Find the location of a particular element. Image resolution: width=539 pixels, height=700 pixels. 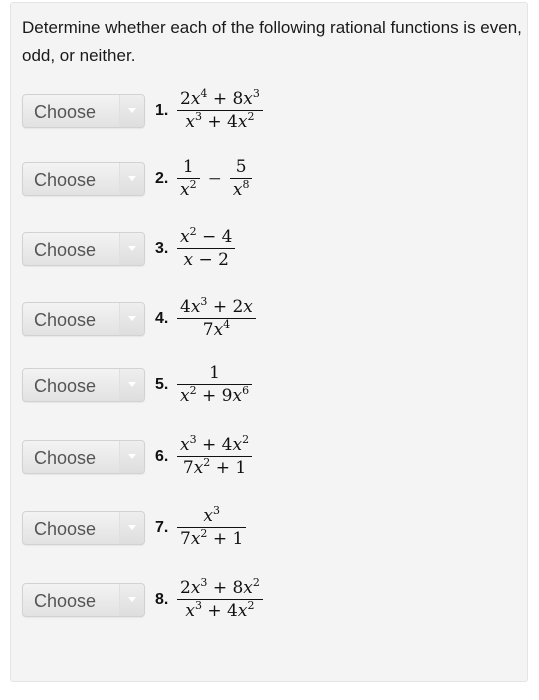

math-expression-8: 2x3 + 8x2 x3 + 4x2 is located at coordinates (220, 599).